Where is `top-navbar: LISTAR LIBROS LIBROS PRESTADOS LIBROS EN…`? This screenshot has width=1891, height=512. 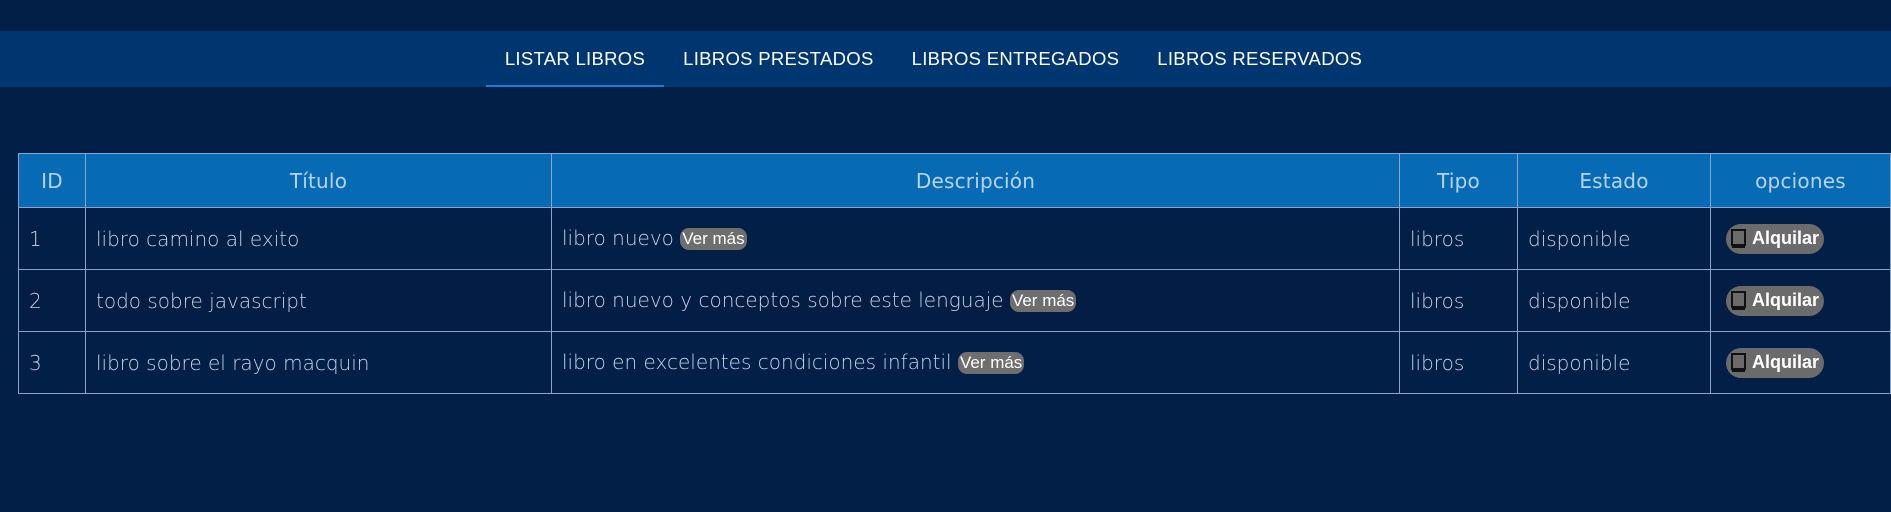
top-navbar: LISTAR LIBROS LIBROS PRESTADOS LIBROS EN… is located at coordinates (945, 59).